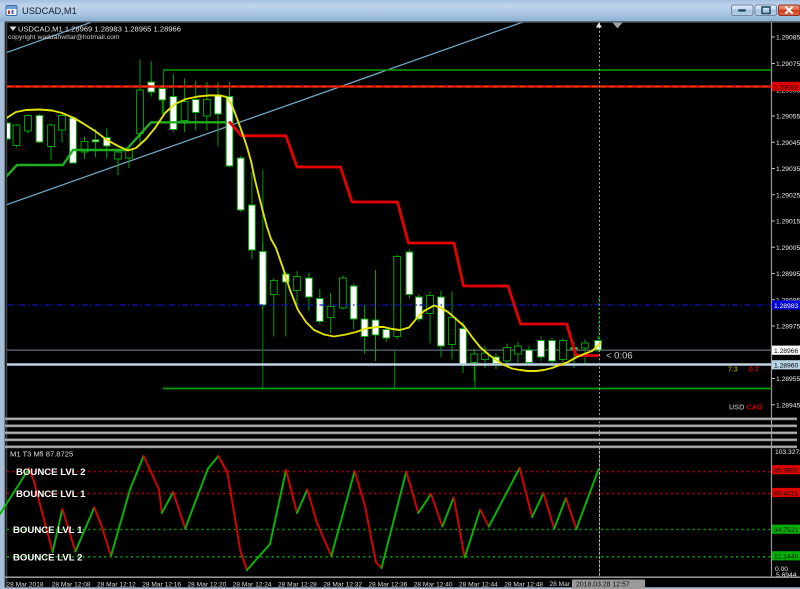 The image size is (800, 589). Describe the element at coordinates (786, 306) in the screenshot. I see `svg-text: 1.28983` at that location.